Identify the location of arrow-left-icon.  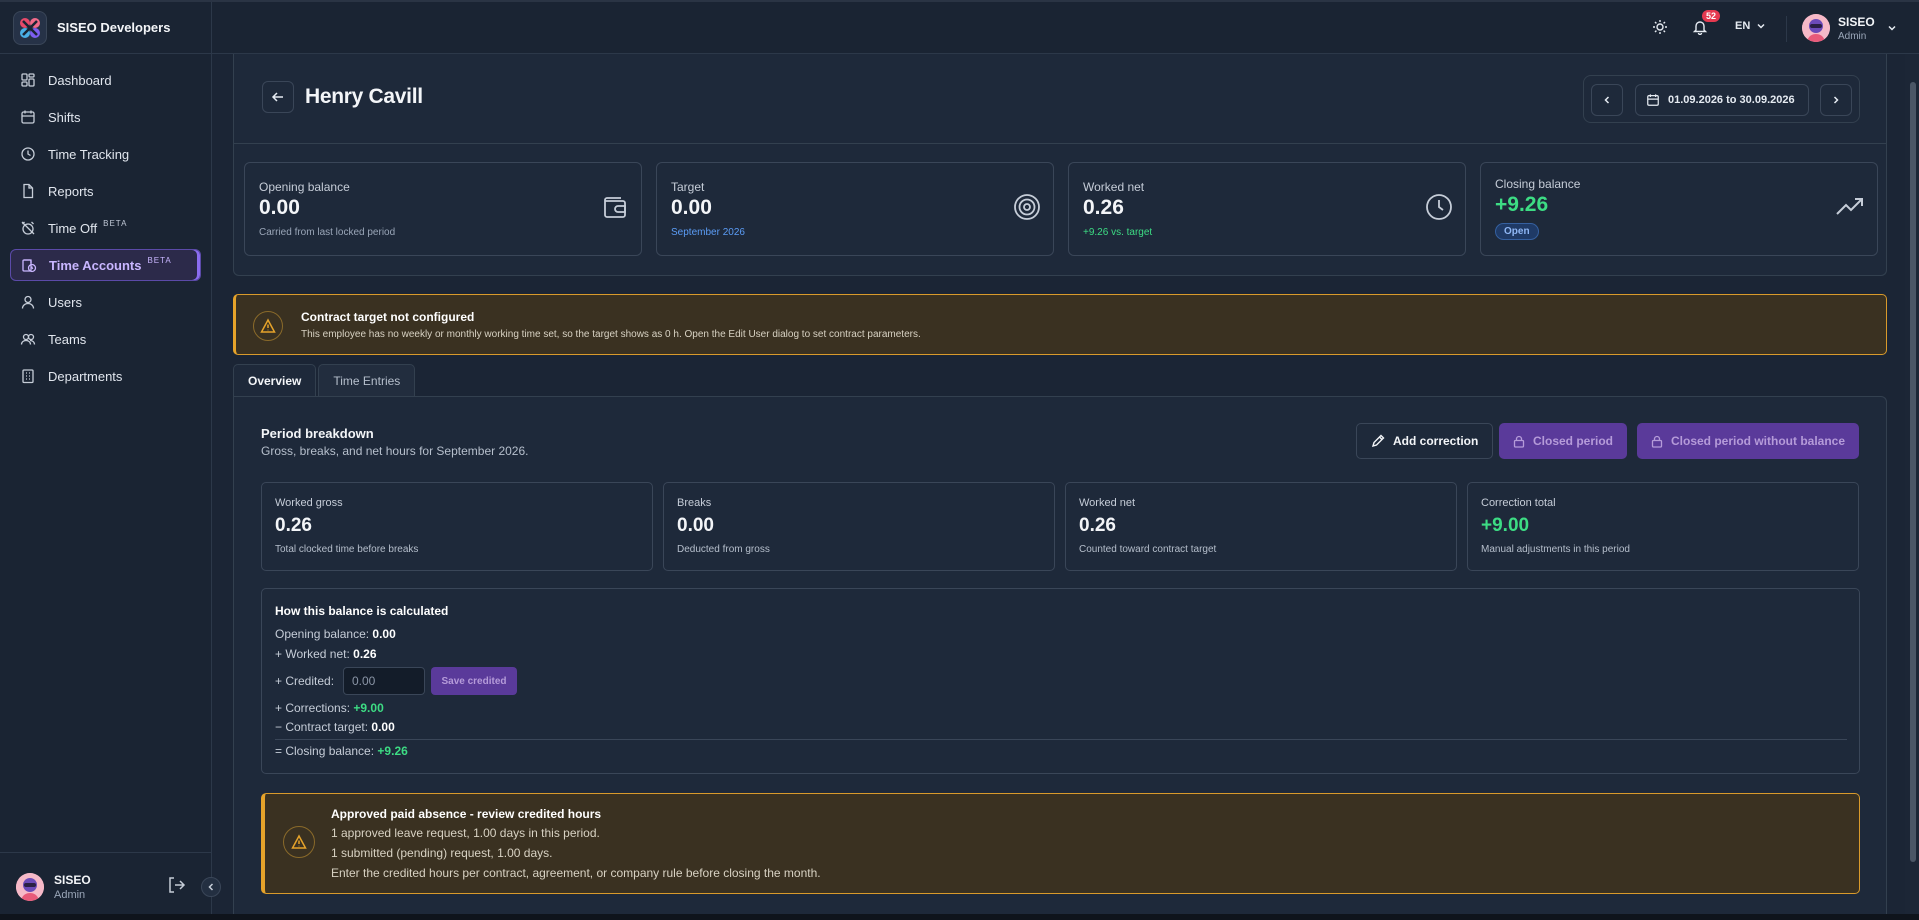
(277, 97).